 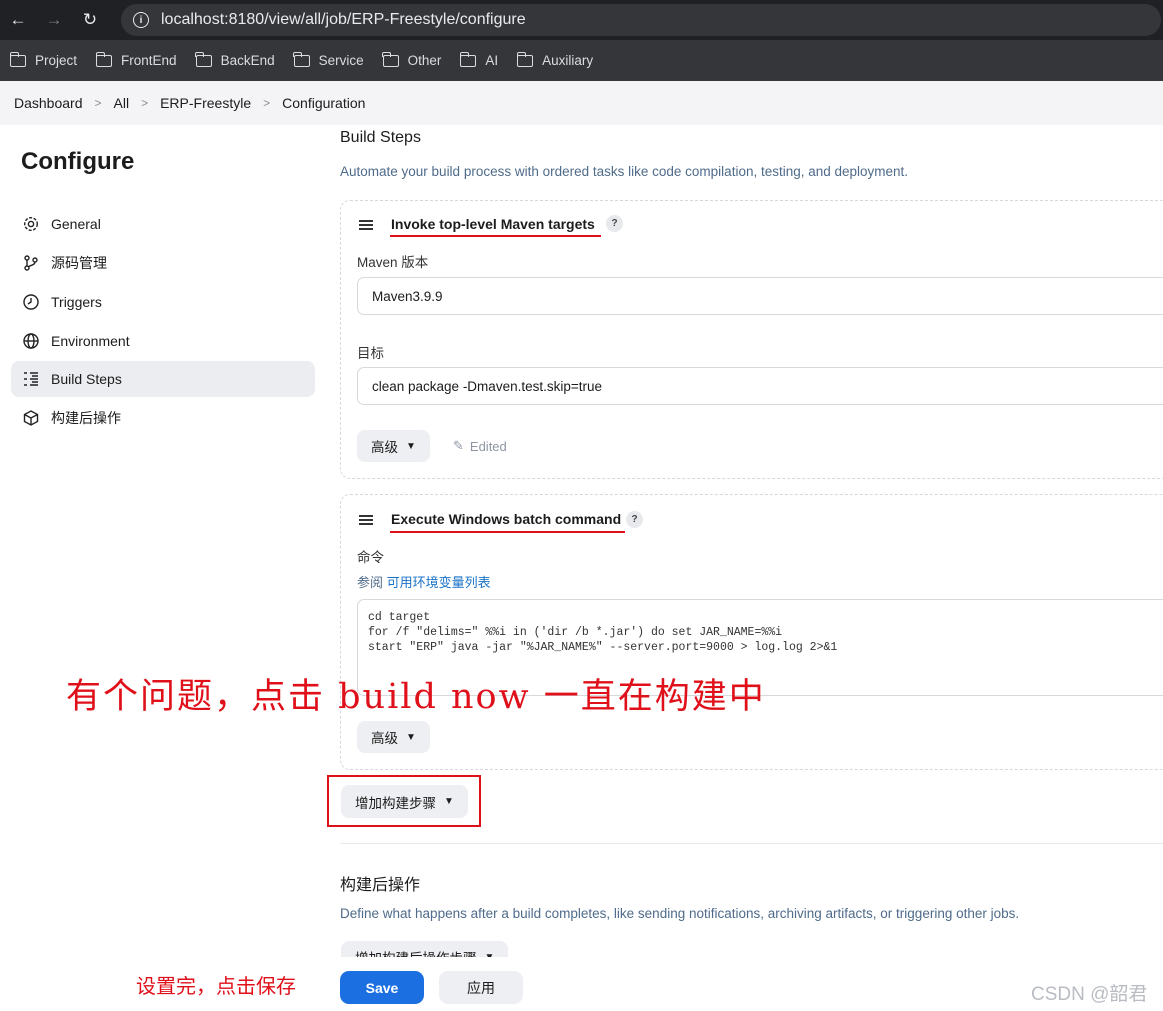 I want to click on annotation-box, so click(x=404, y=801).